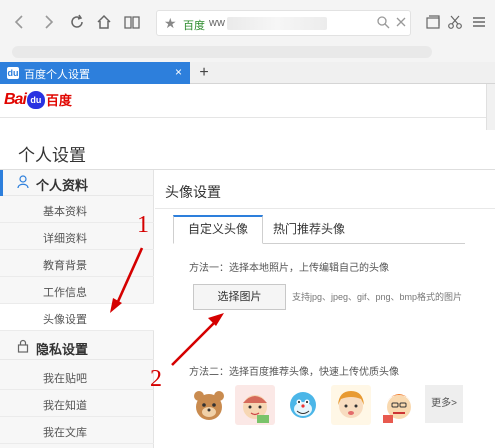  What do you see at coordinates (65, 212) in the screenshot?
I see `sidebar-item-label: 基本资料` at bounding box center [65, 212].